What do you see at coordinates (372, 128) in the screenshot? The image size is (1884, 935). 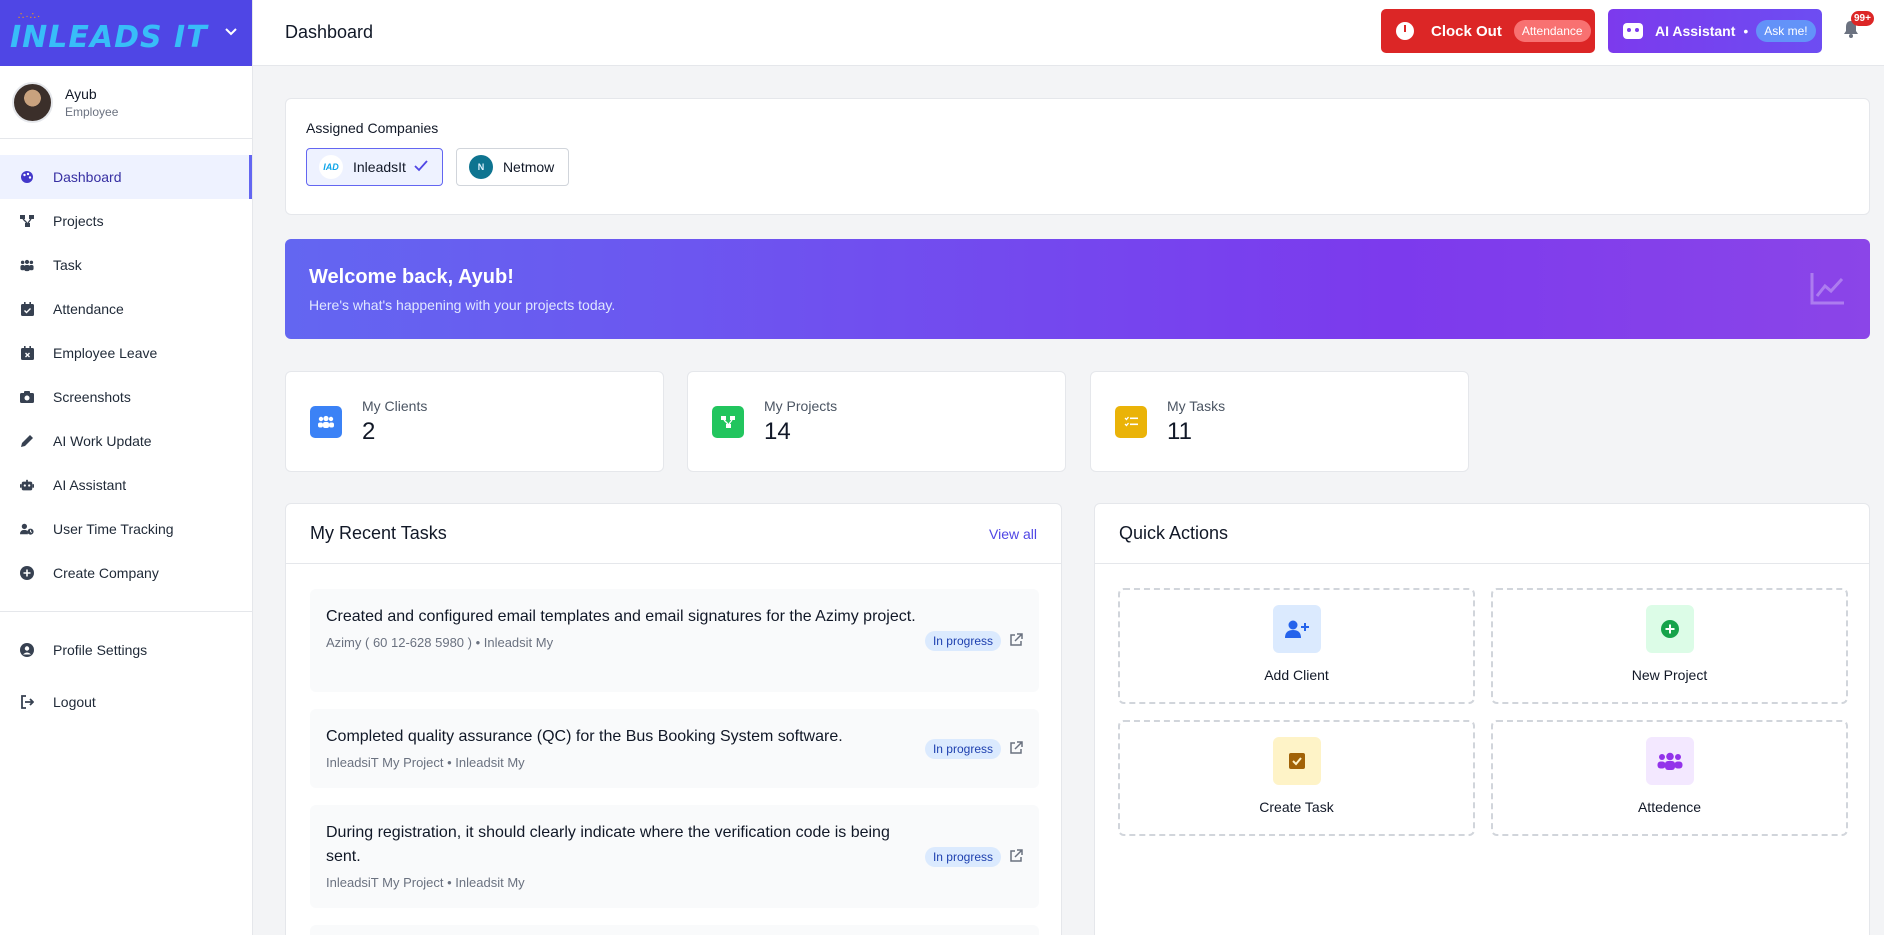 I see `assigned-companies-title: Assigned Companies` at bounding box center [372, 128].